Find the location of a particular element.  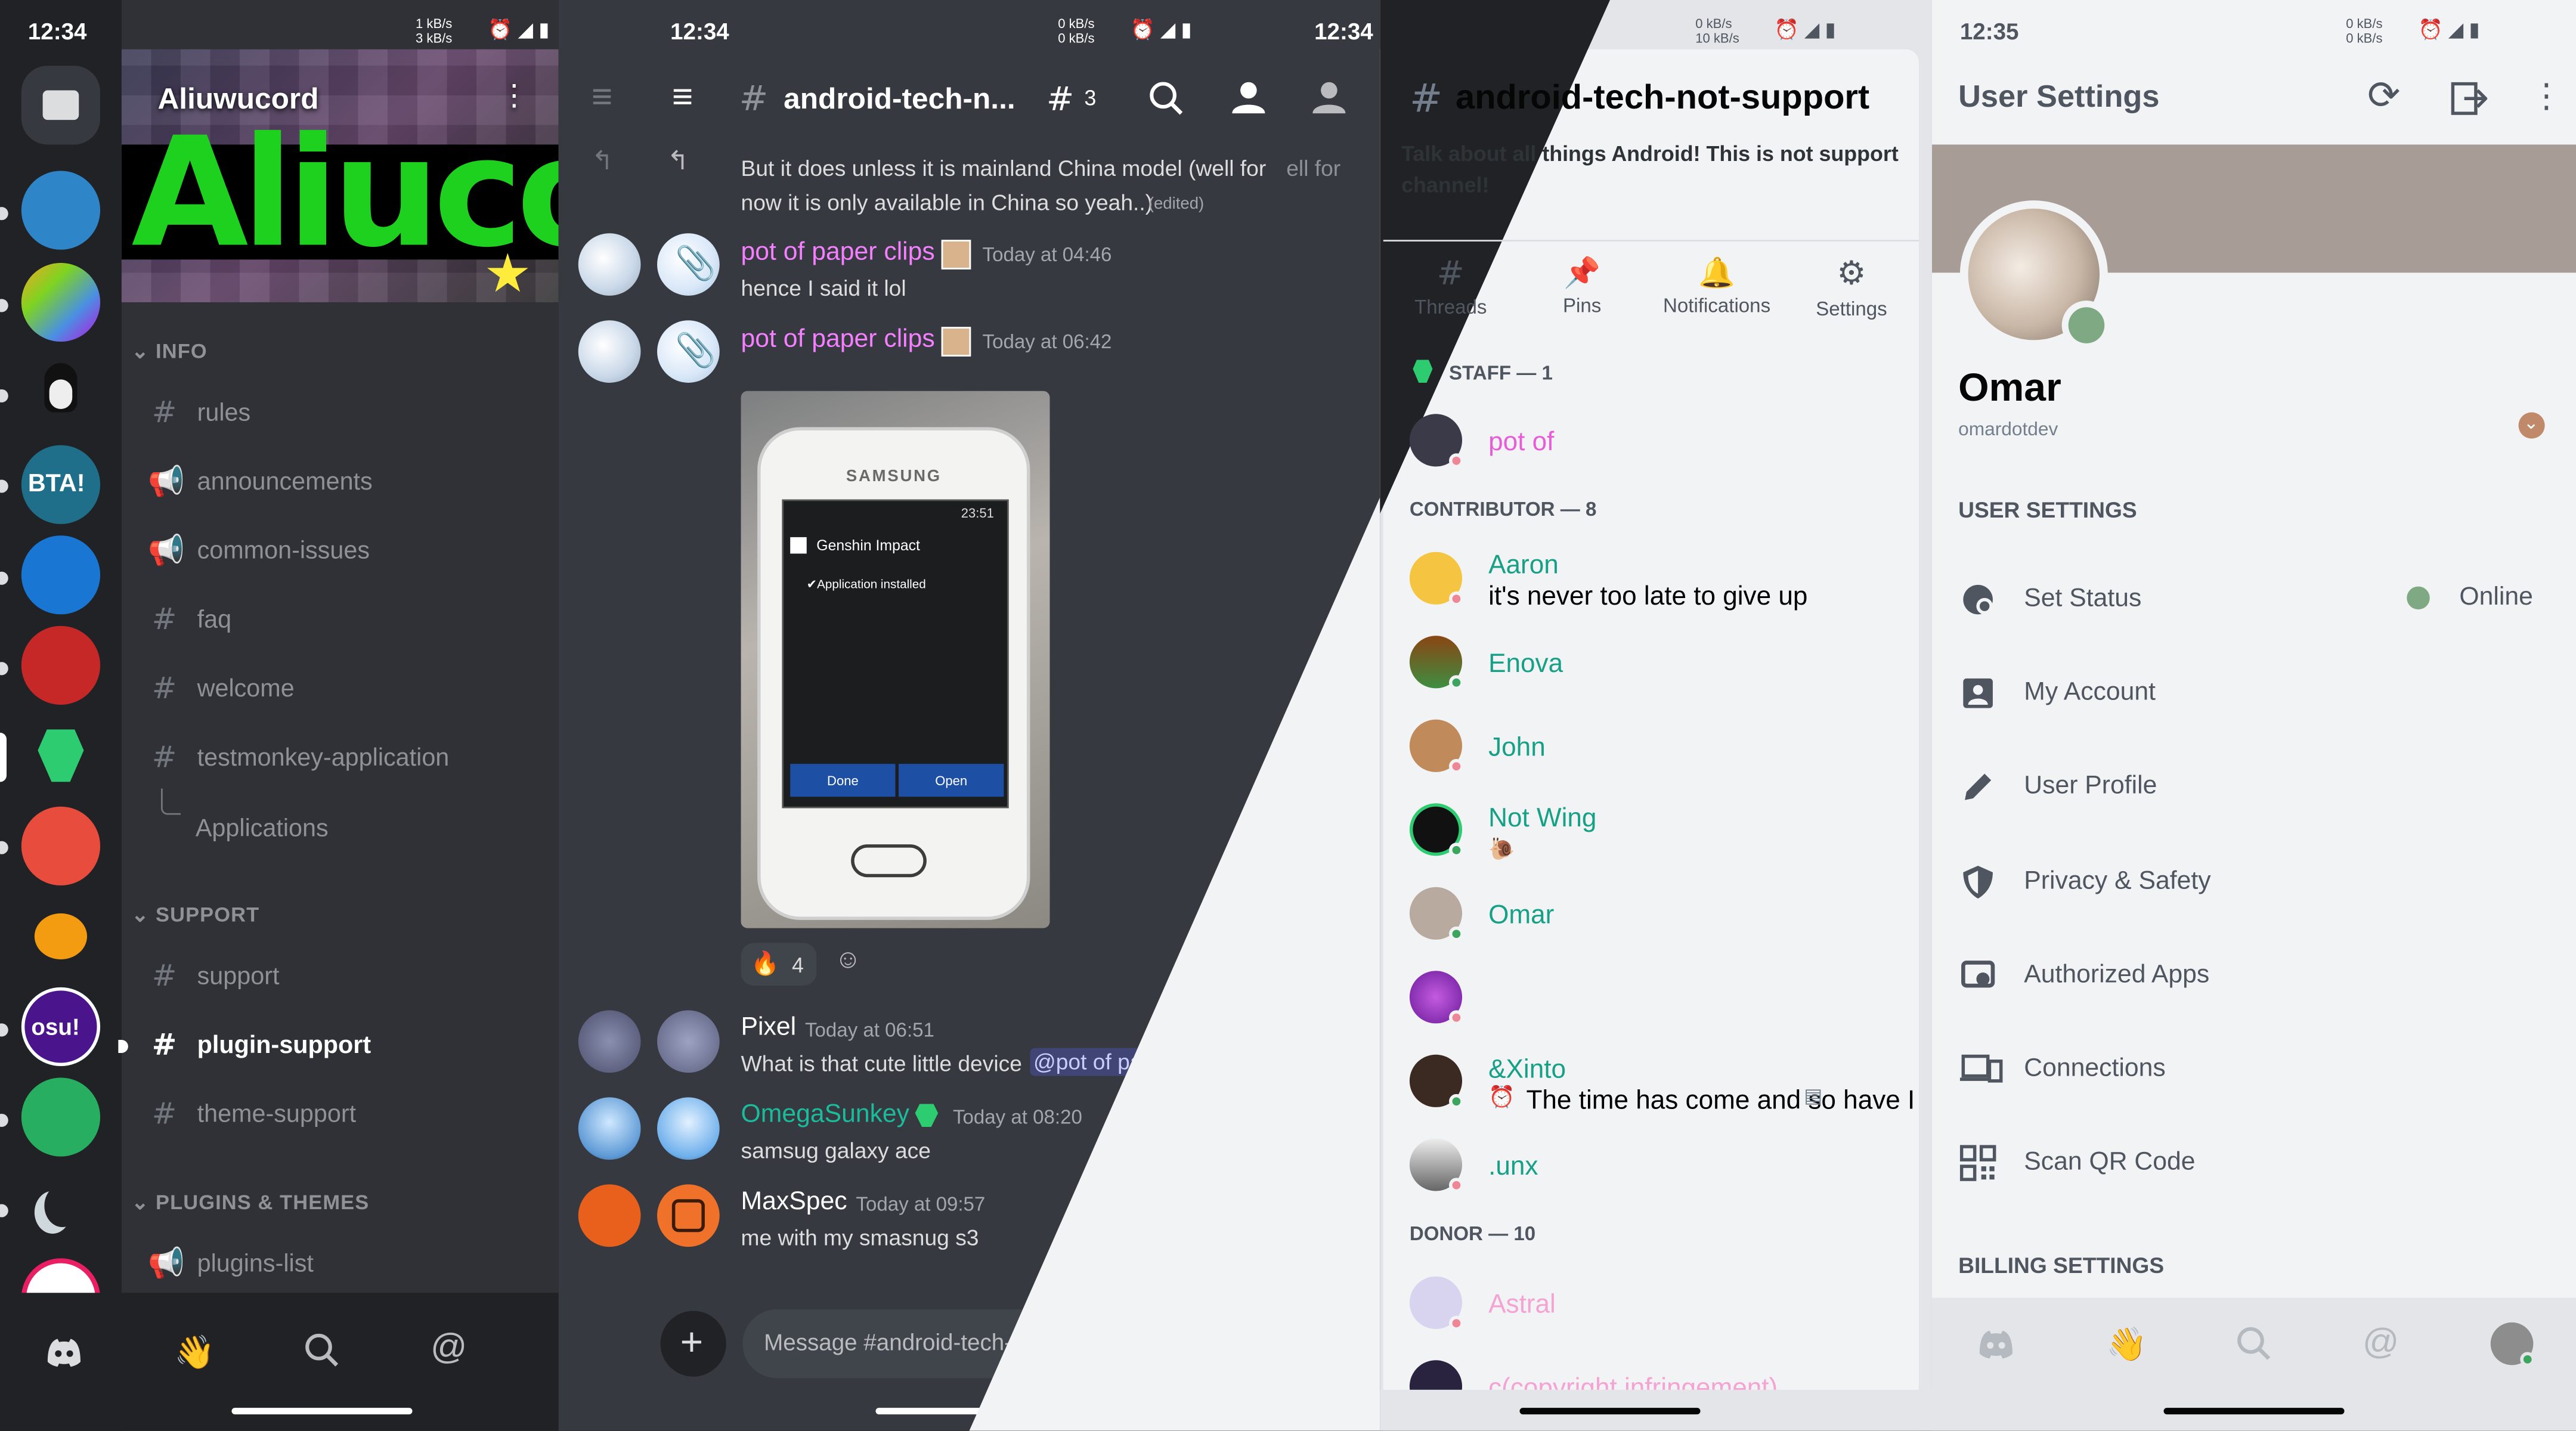

menu-icon: ≡ is located at coordinates (683, 97).